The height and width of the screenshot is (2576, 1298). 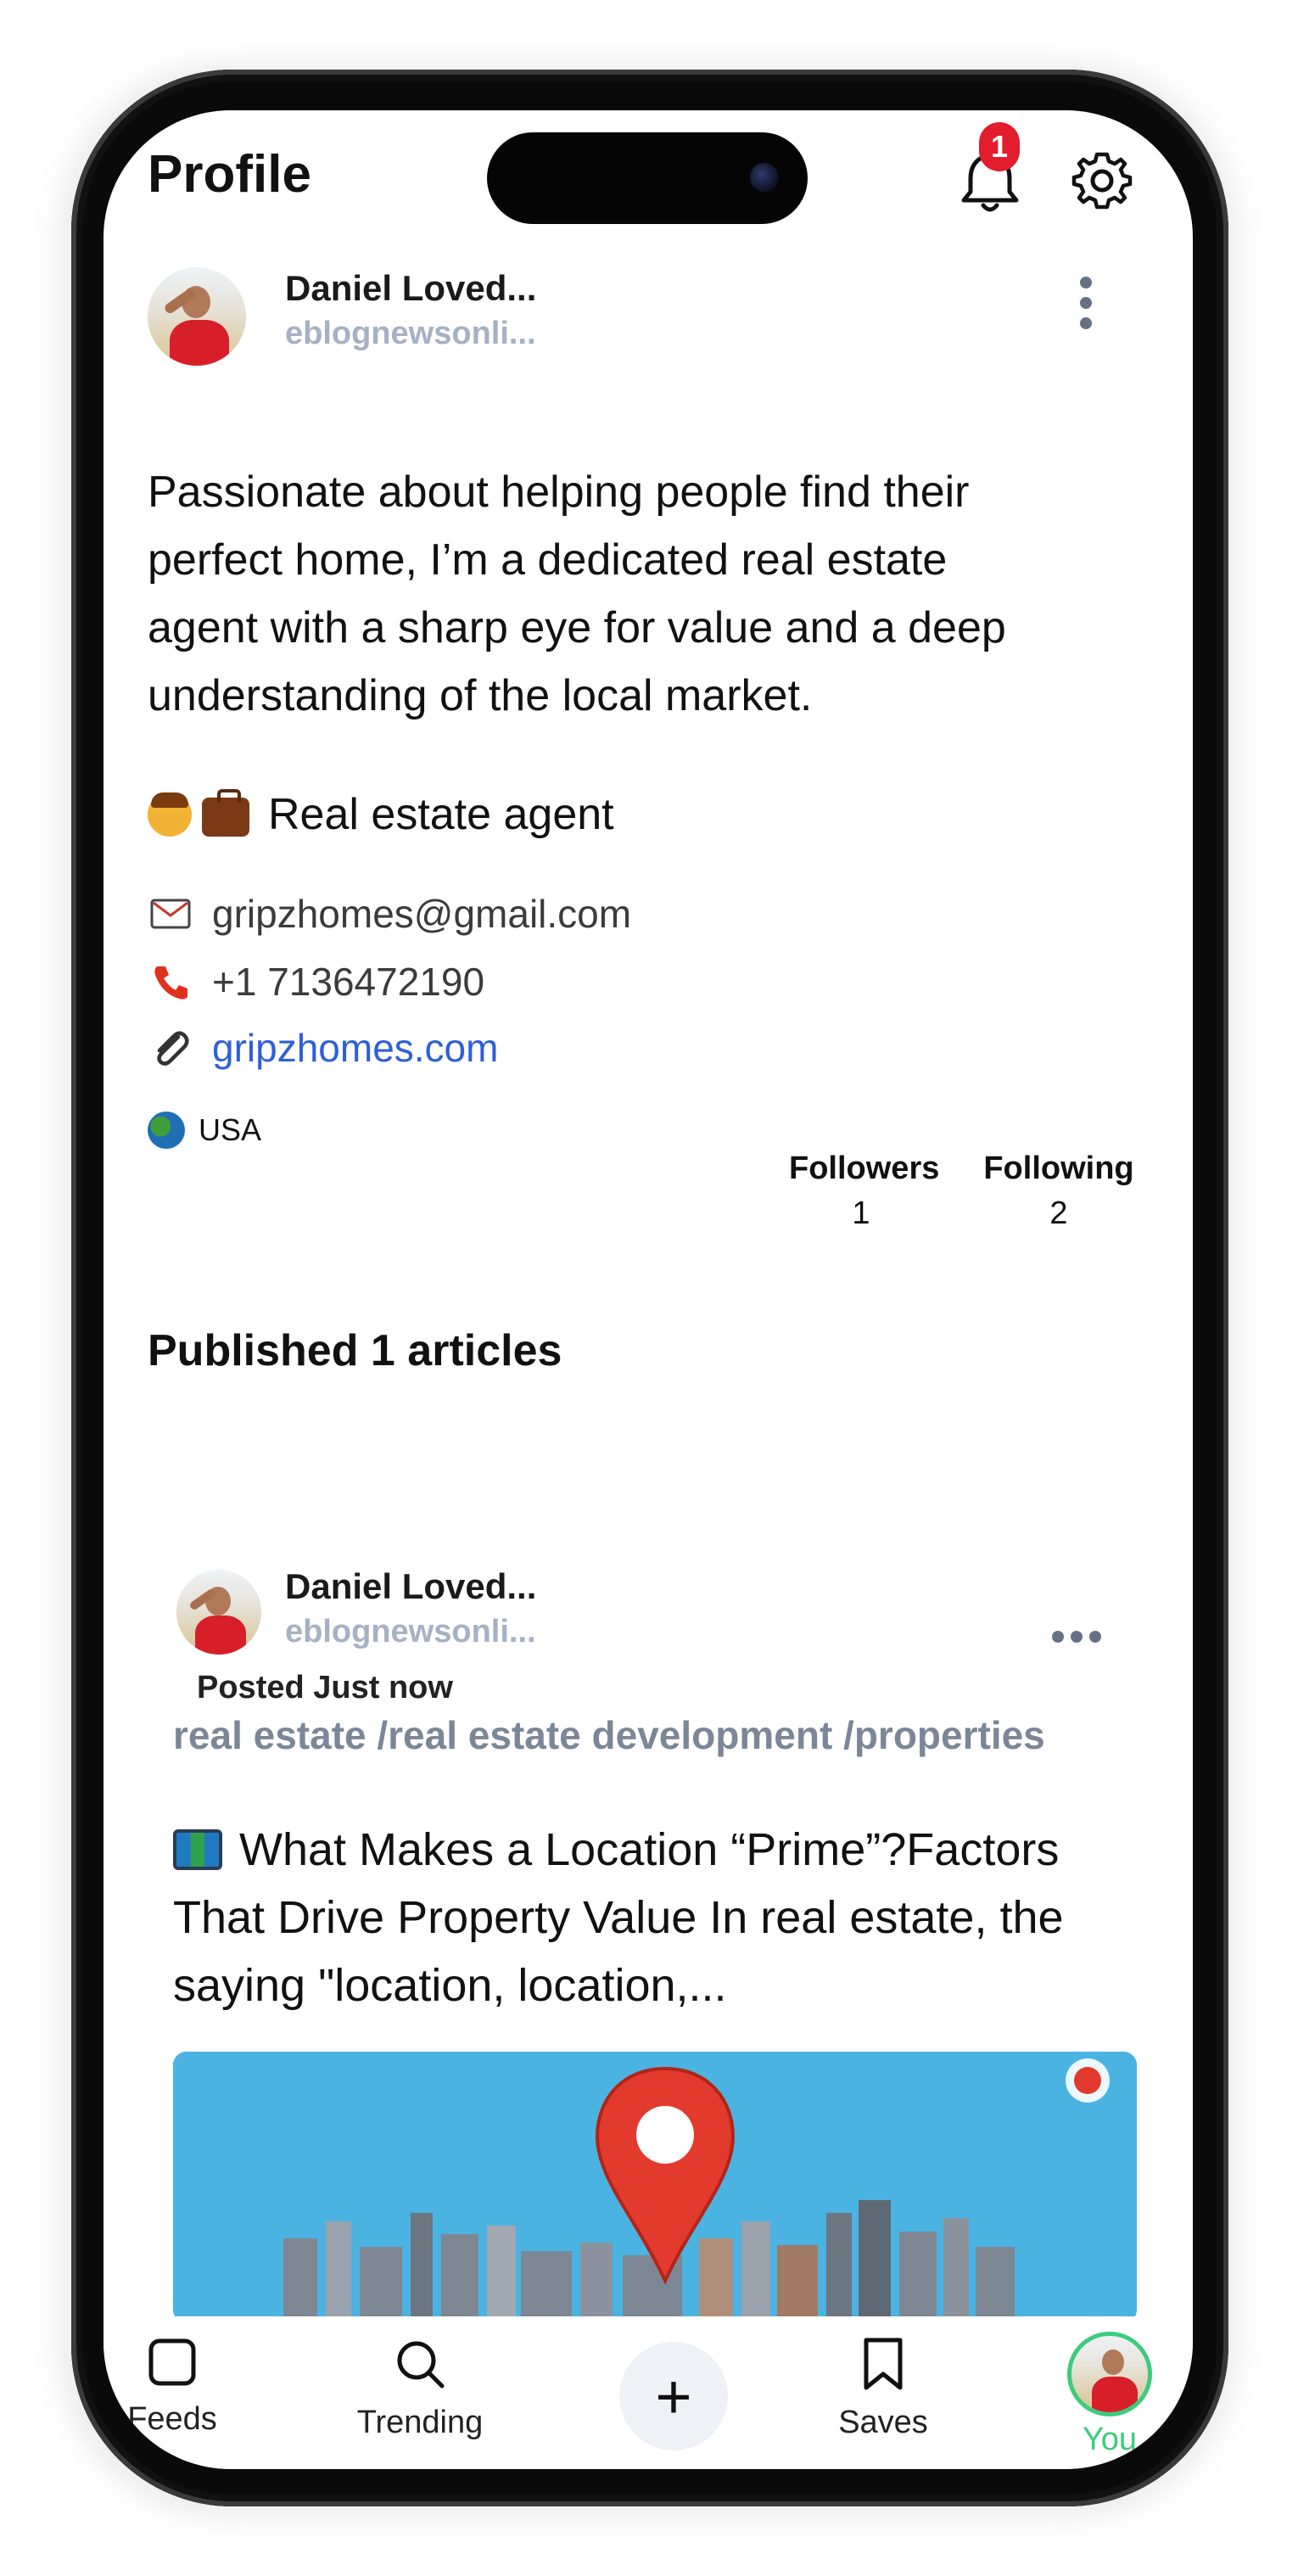 I want to click on country-row: USA, so click(x=204, y=1130).